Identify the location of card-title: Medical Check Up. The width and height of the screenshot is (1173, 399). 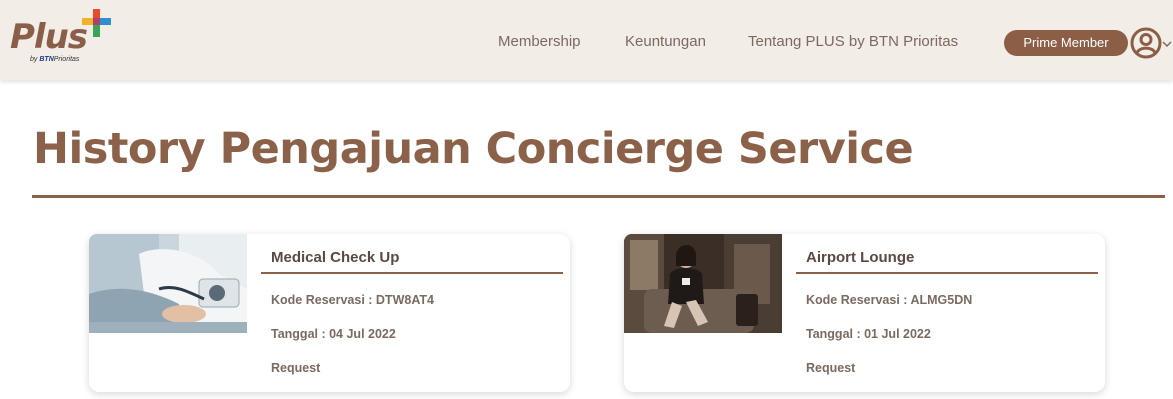
(335, 257).